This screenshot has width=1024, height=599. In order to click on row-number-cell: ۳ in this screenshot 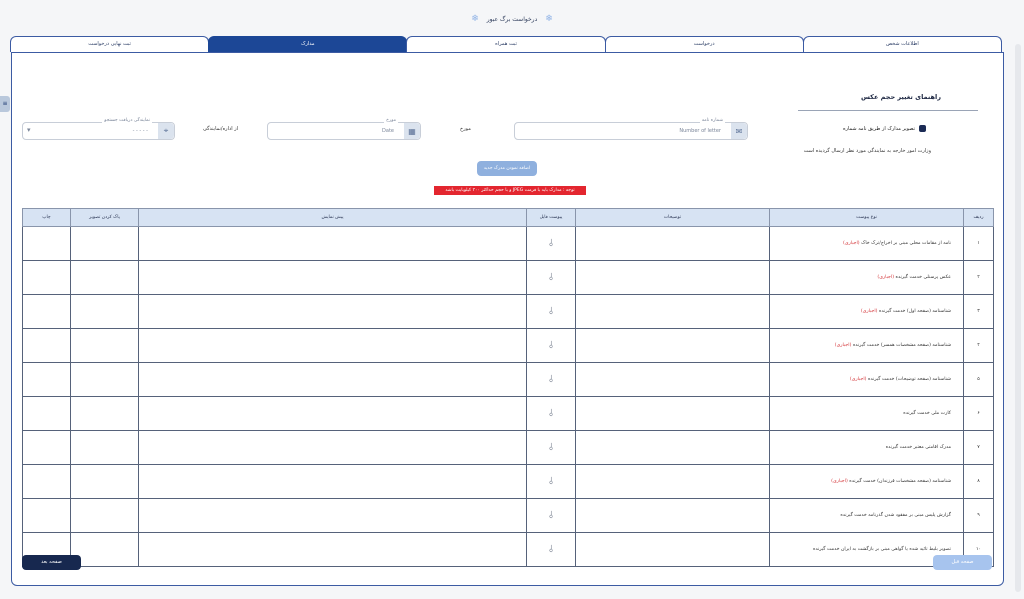, I will do `click(978, 311)`.